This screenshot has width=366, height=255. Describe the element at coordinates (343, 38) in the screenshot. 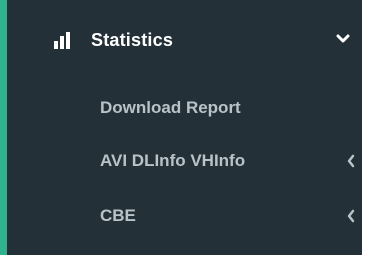

I see `chevron-down-icon` at that location.